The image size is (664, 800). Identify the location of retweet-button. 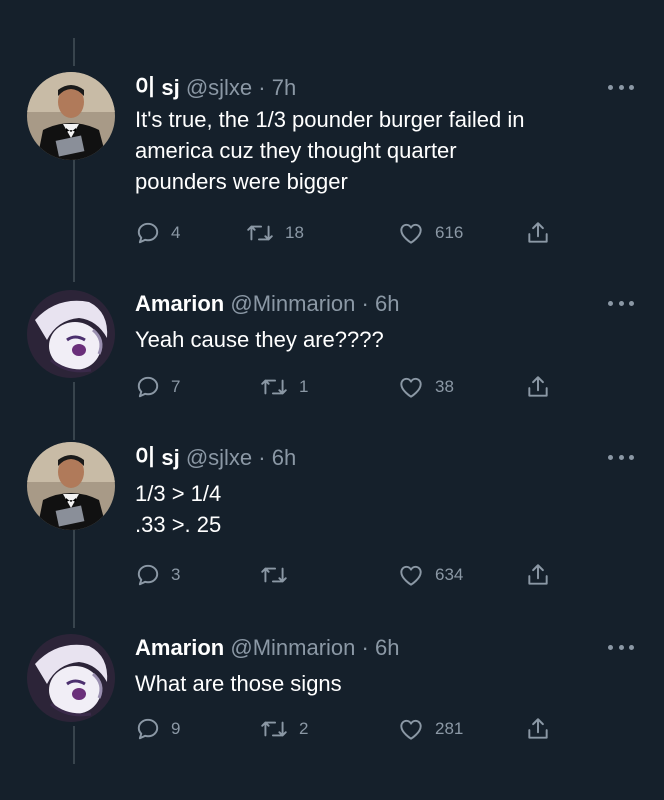
(279, 575).